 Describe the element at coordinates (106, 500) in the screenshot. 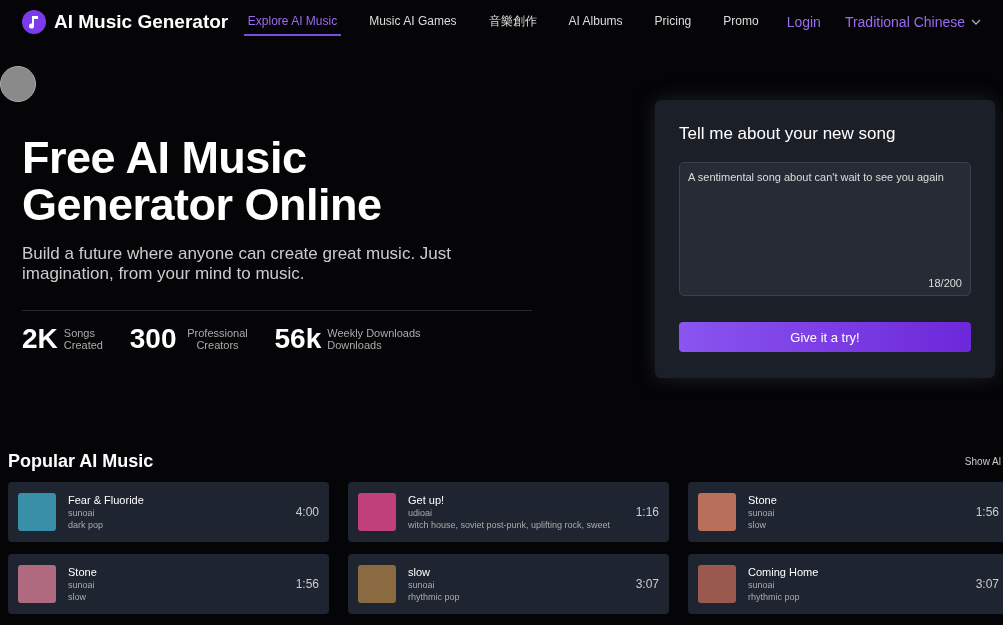

I see `song-title: Fear & Fluoride` at that location.